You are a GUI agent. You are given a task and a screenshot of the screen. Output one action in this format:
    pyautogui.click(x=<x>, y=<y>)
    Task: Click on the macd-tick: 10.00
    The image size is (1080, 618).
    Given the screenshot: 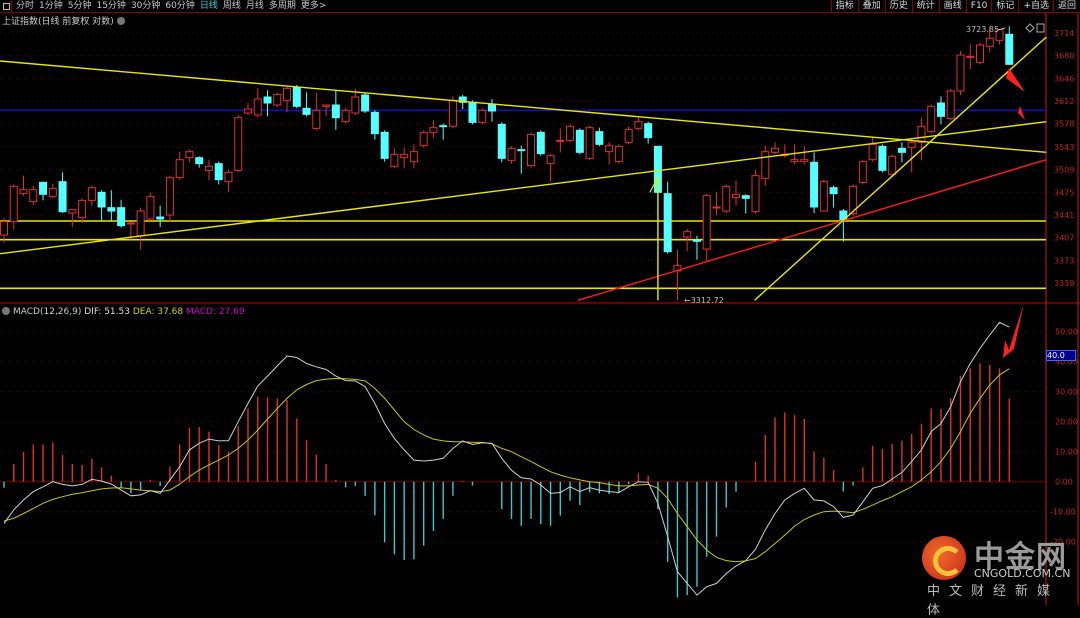 What is the action you would take?
    pyautogui.click(x=1066, y=452)
    